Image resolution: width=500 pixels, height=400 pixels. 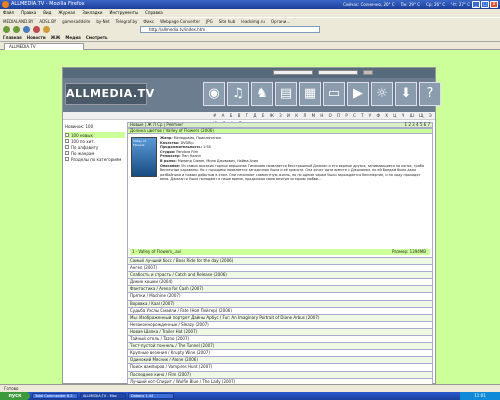 What do you see at coordinates (430, 94) in the screenshot?
I see `help-icon: ?` at bounding box center [430, 94].